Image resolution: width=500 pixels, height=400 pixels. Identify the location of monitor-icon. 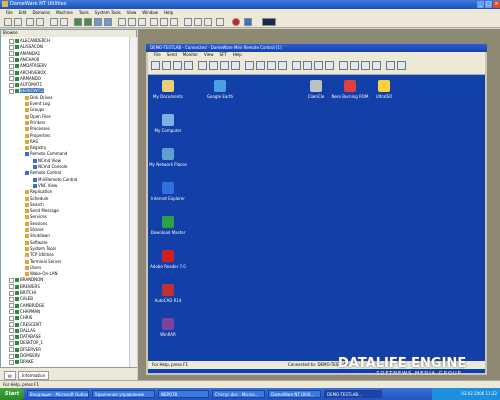
(269, 22).